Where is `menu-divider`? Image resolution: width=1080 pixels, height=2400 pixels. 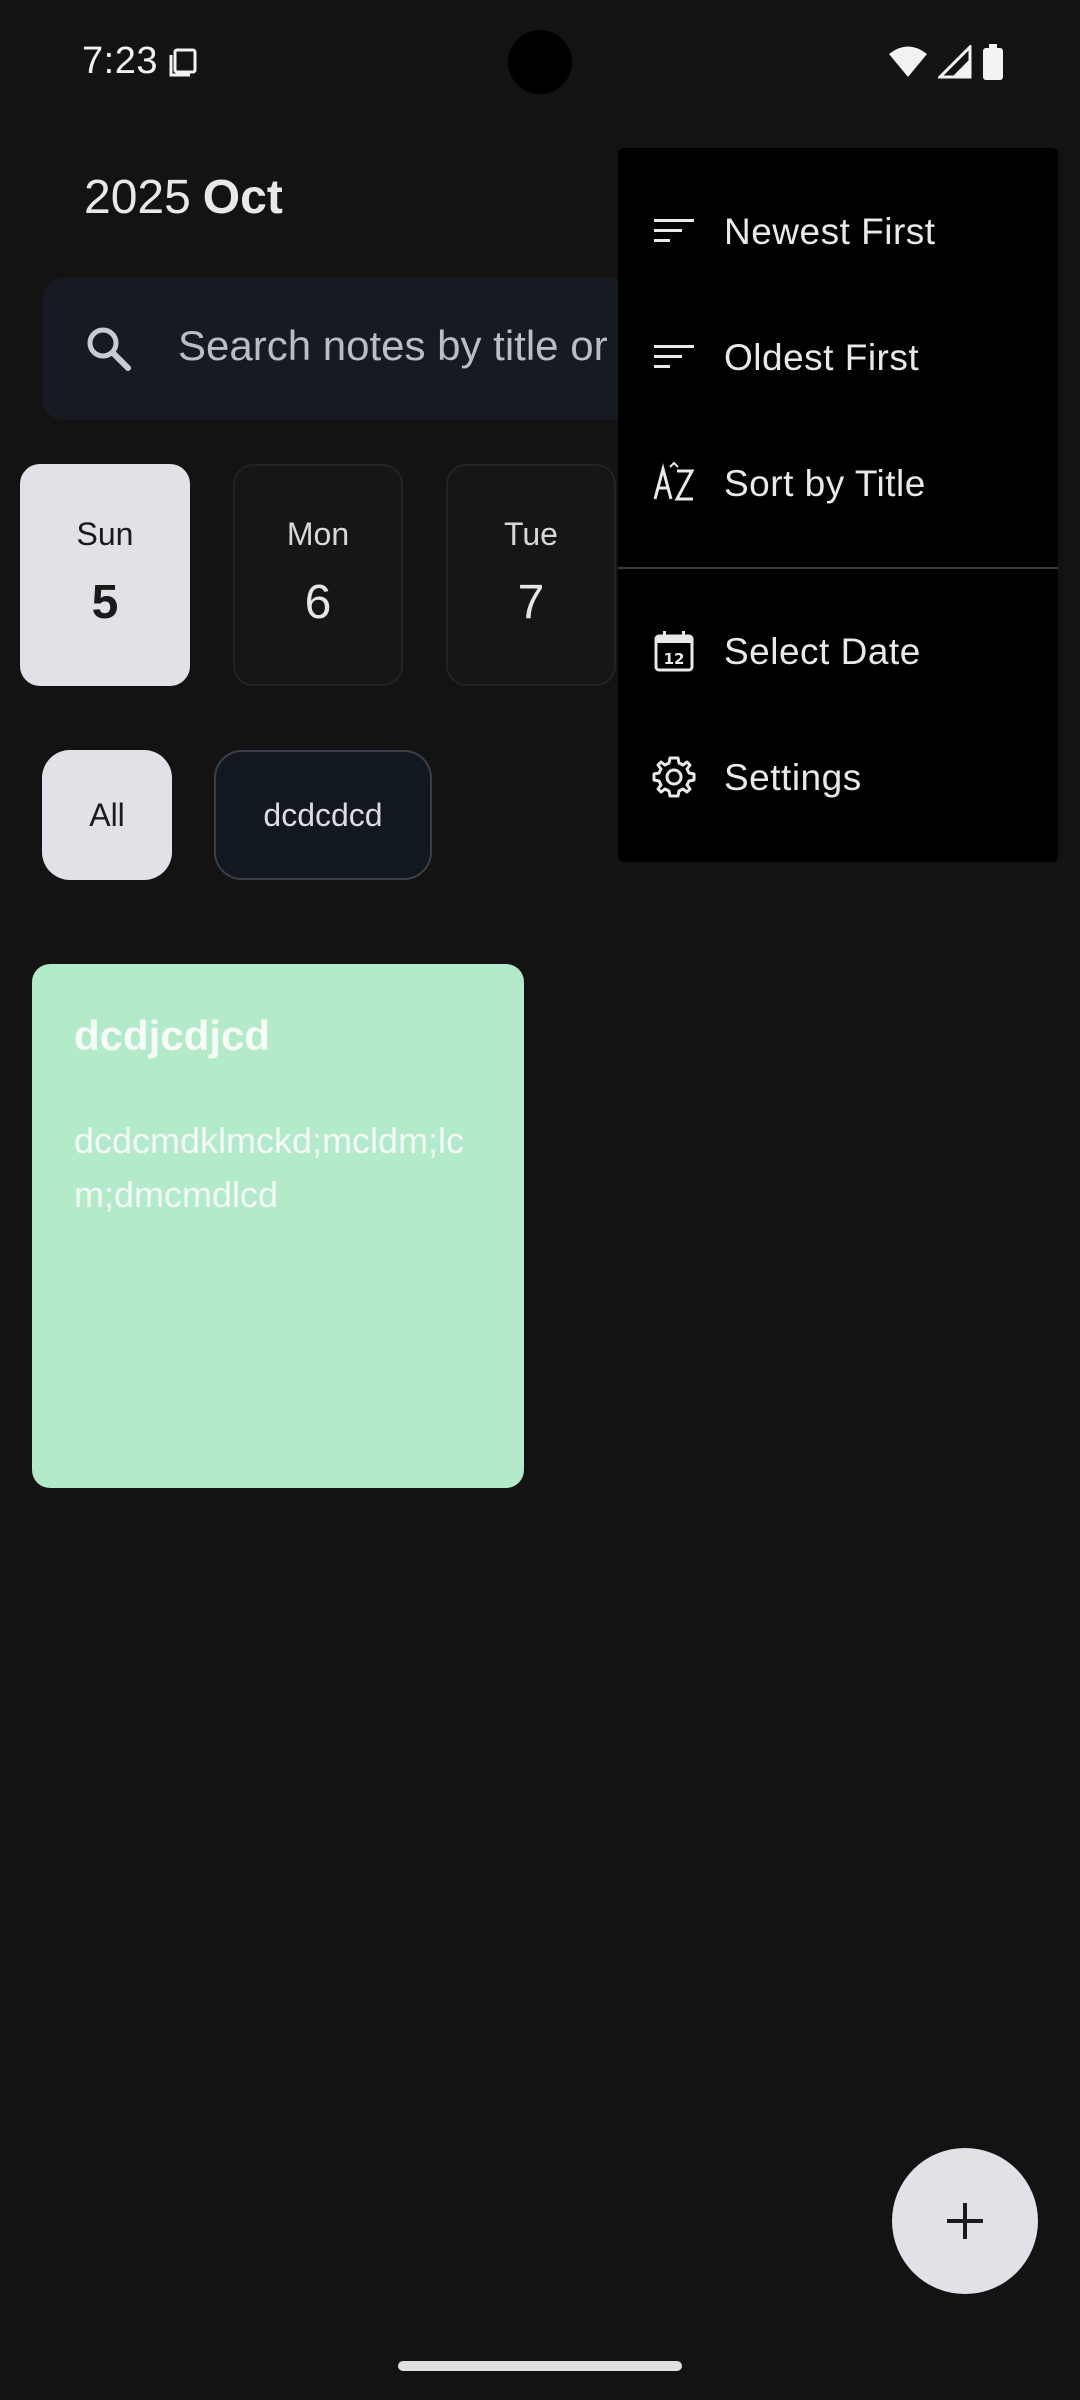 menu-divider is located at coordinates (838, 568).